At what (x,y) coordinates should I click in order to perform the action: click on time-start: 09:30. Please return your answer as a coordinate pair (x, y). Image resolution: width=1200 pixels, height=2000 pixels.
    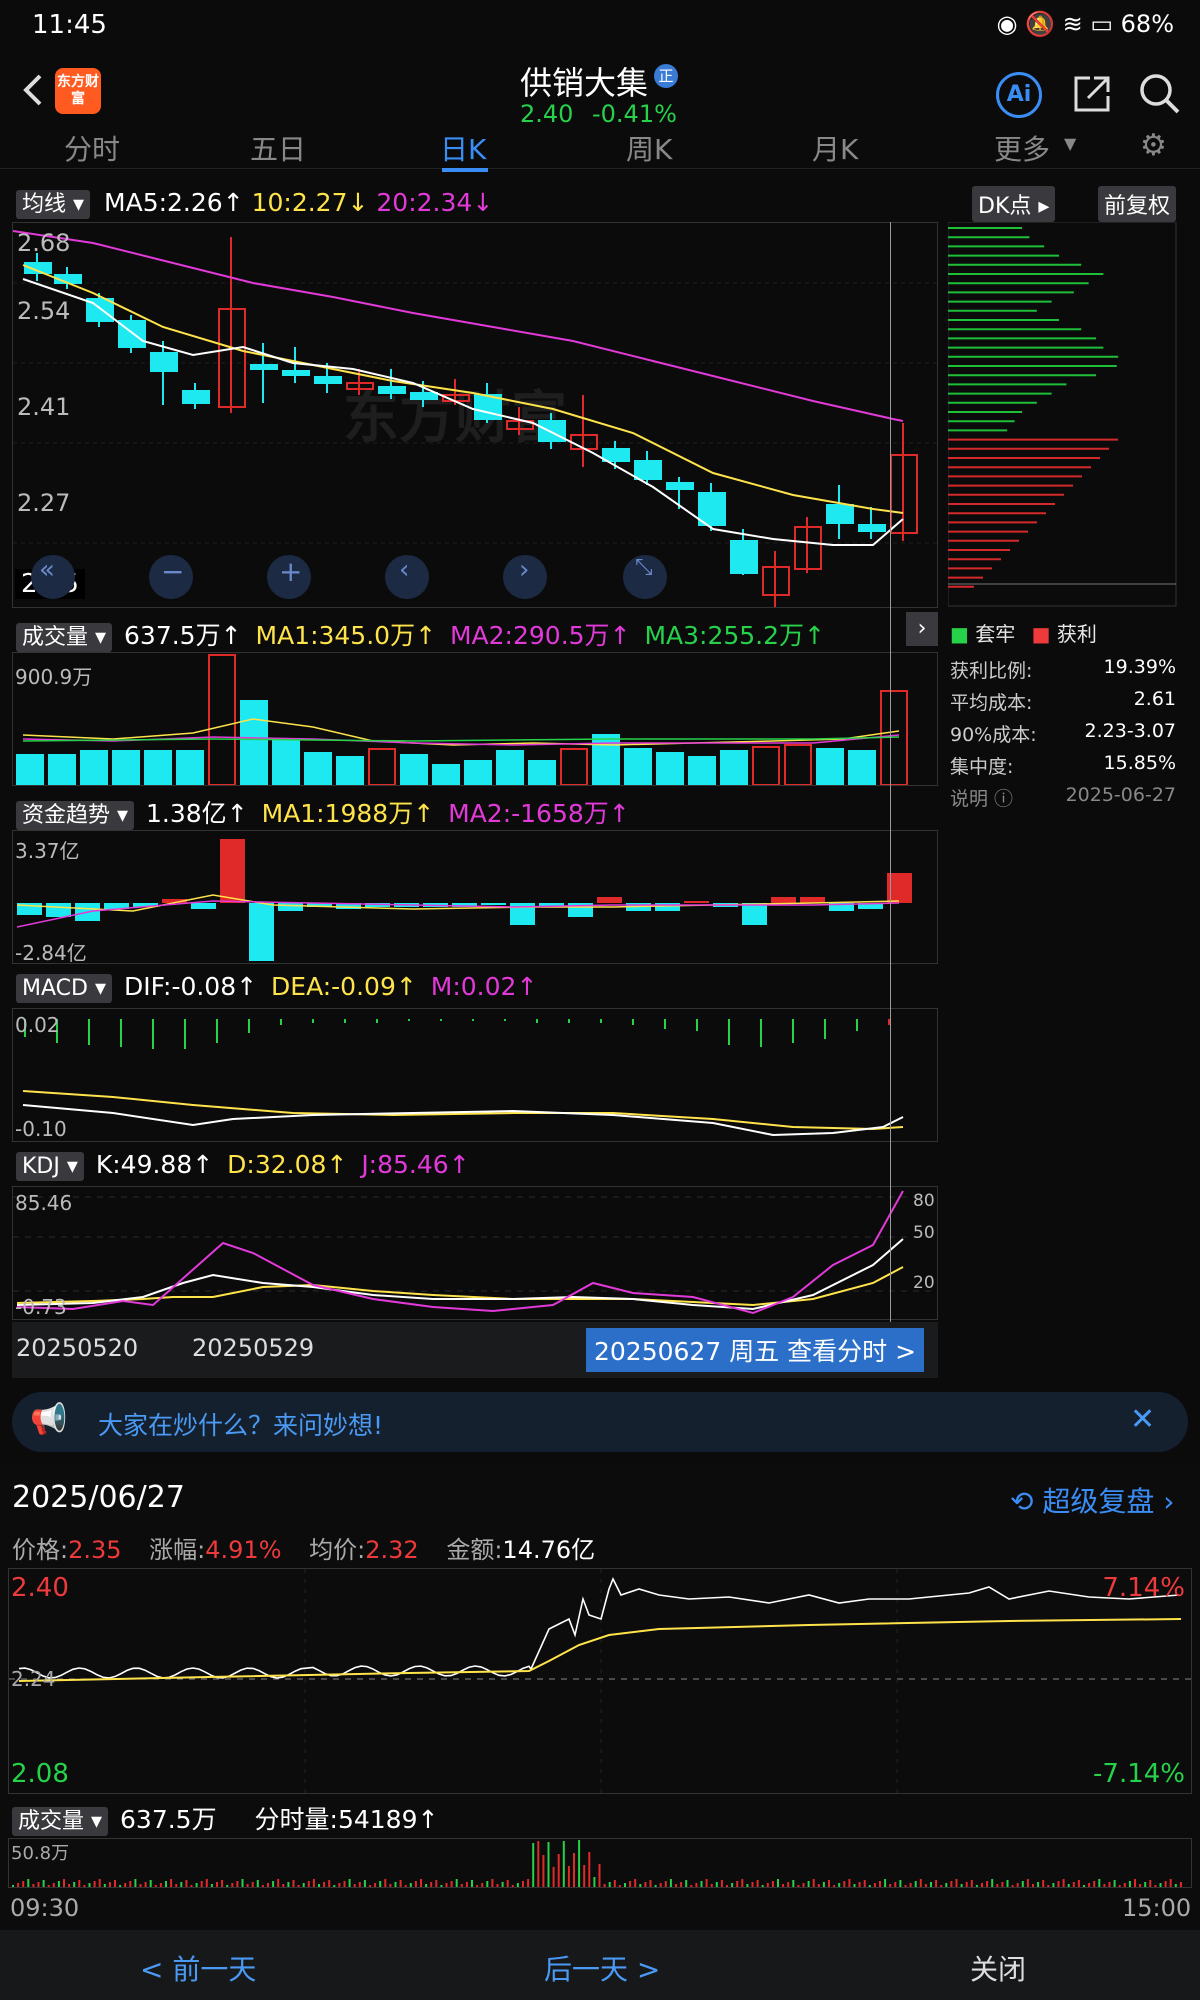
    Looking at the image, I should click on (45, 1908).